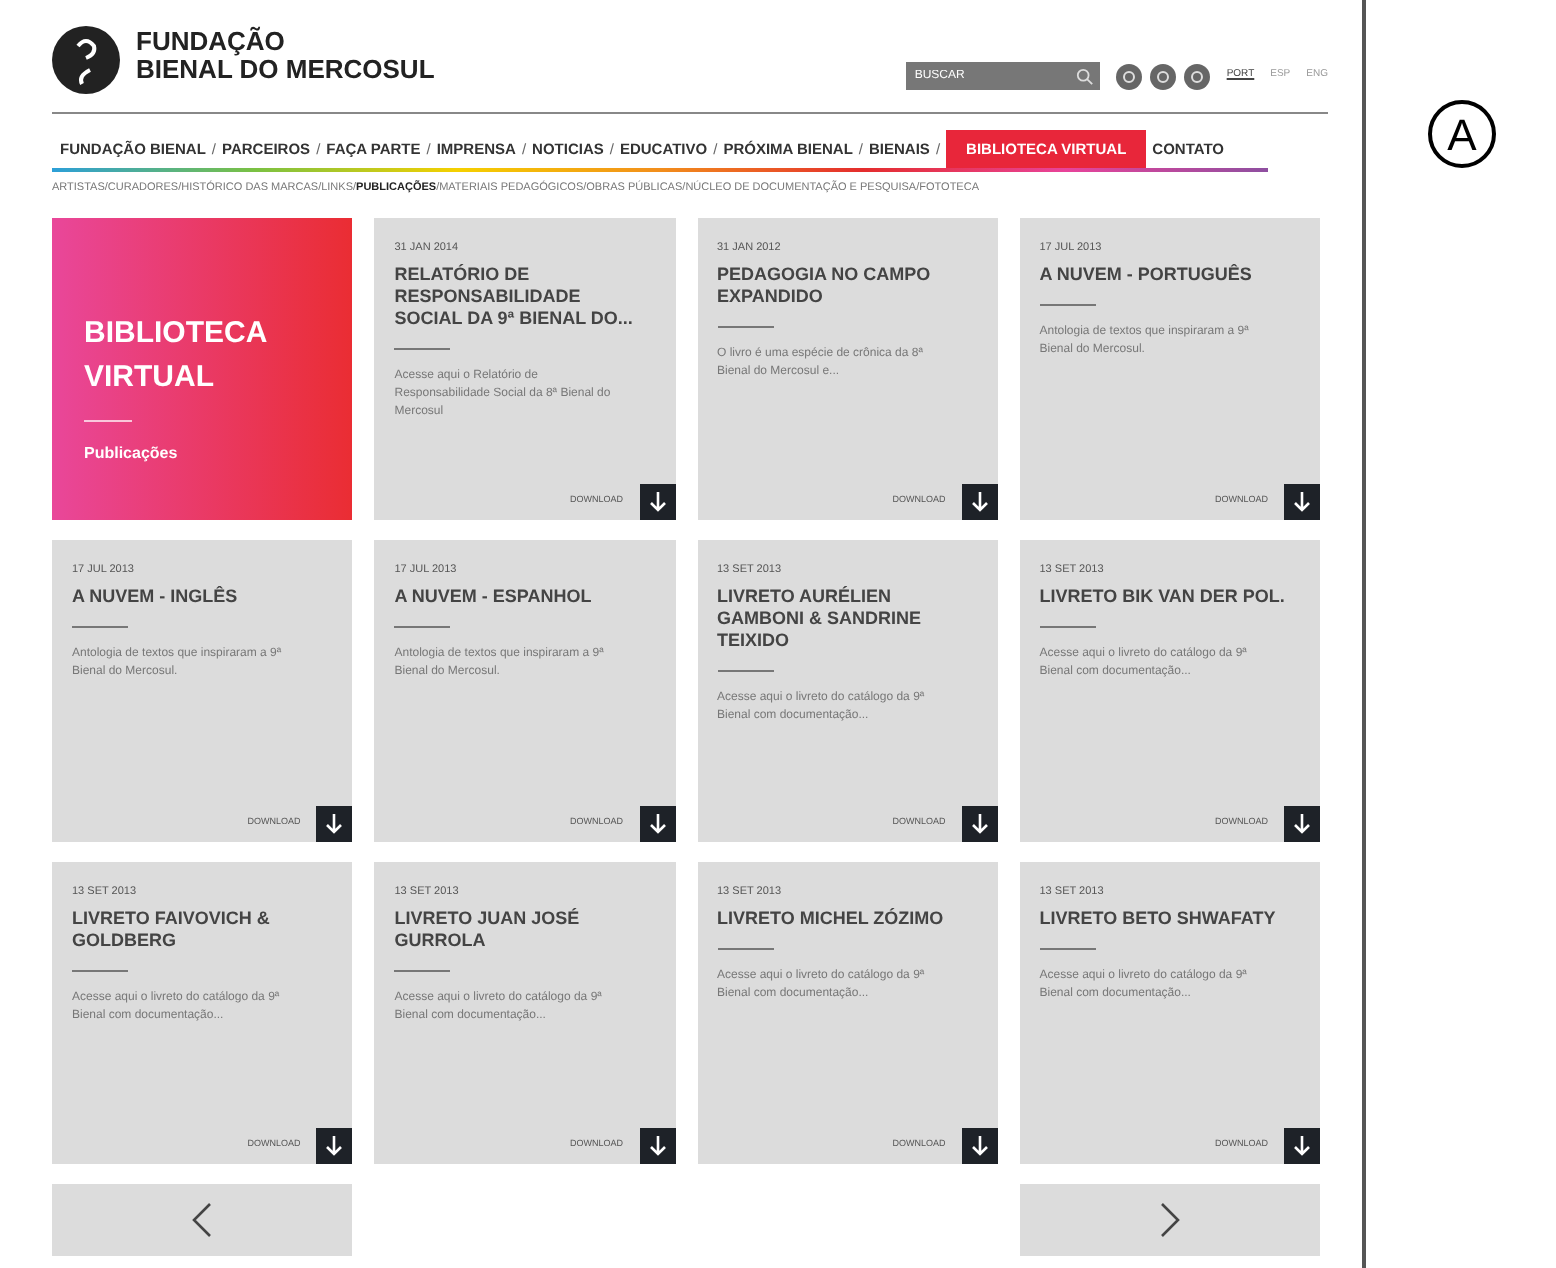 The height and width of the screenshot is (1268, 1556). I want to click on publication-title: LIVRETO AURÉLIEN GAMBONI & SANDRINE TEIXIDO, so click(820, 618).